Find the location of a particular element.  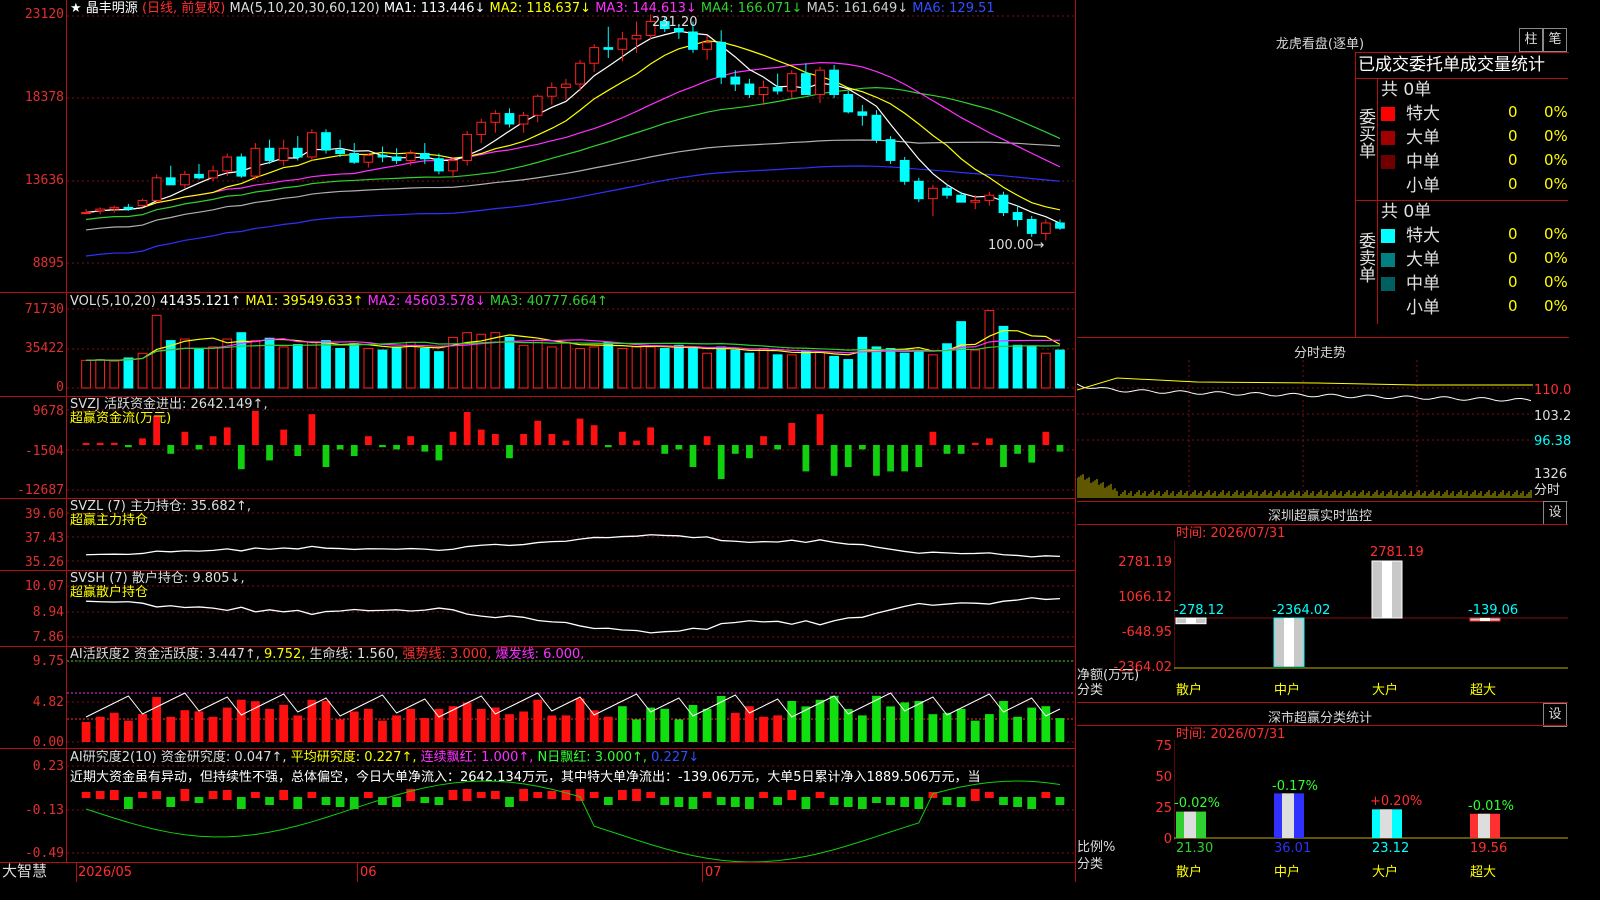

sz-category-label: 中户 is located at coordinates (1287, 690).